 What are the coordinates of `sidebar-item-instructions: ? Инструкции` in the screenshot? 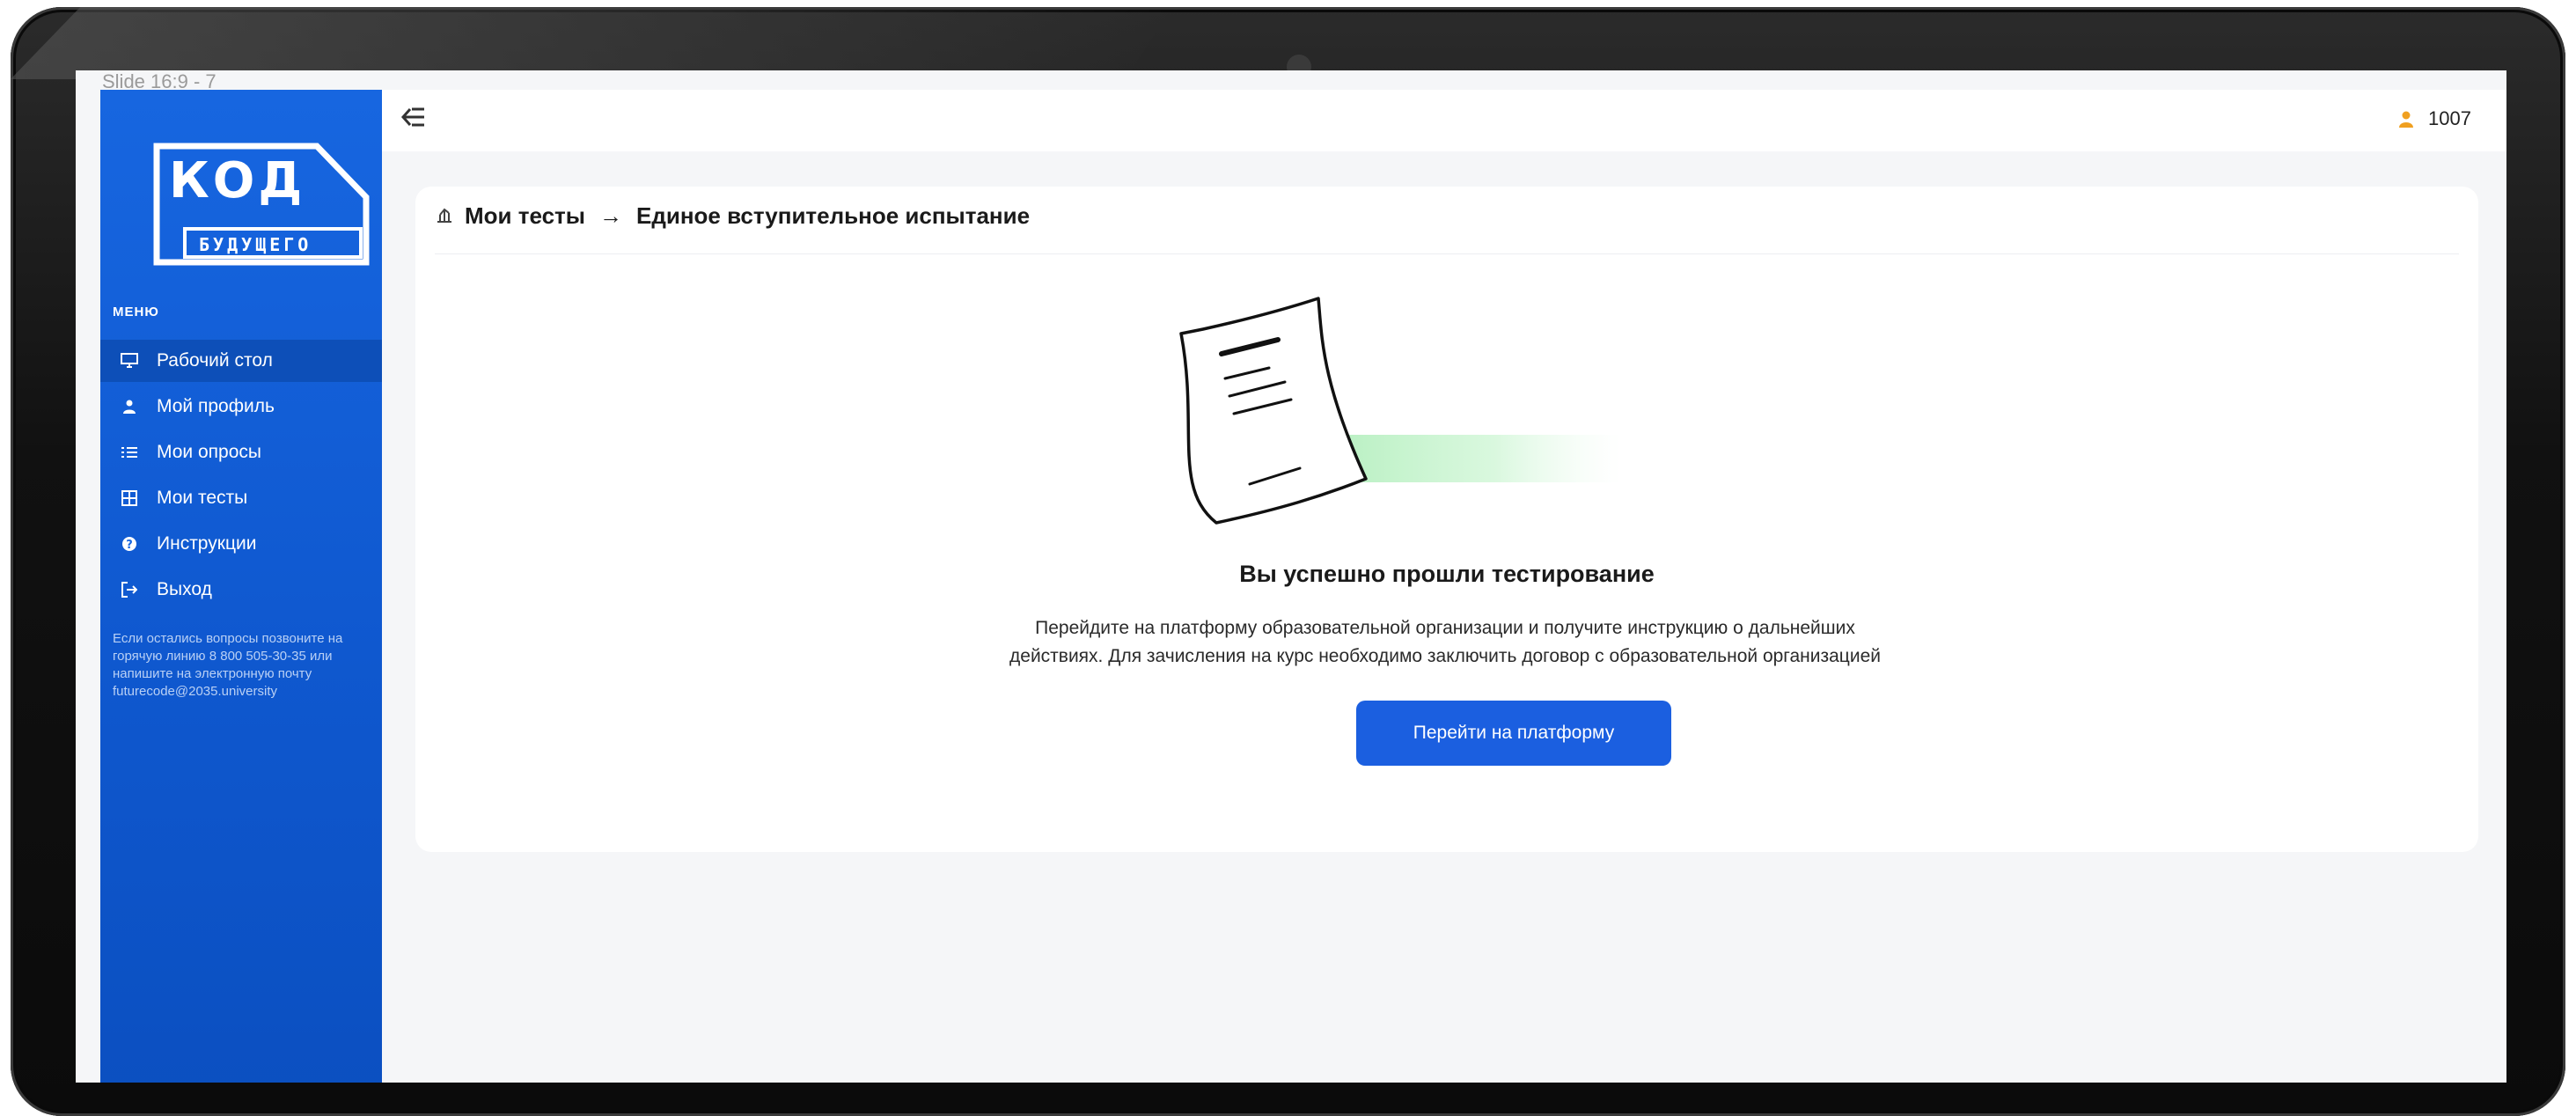 It's located at (241, 544).